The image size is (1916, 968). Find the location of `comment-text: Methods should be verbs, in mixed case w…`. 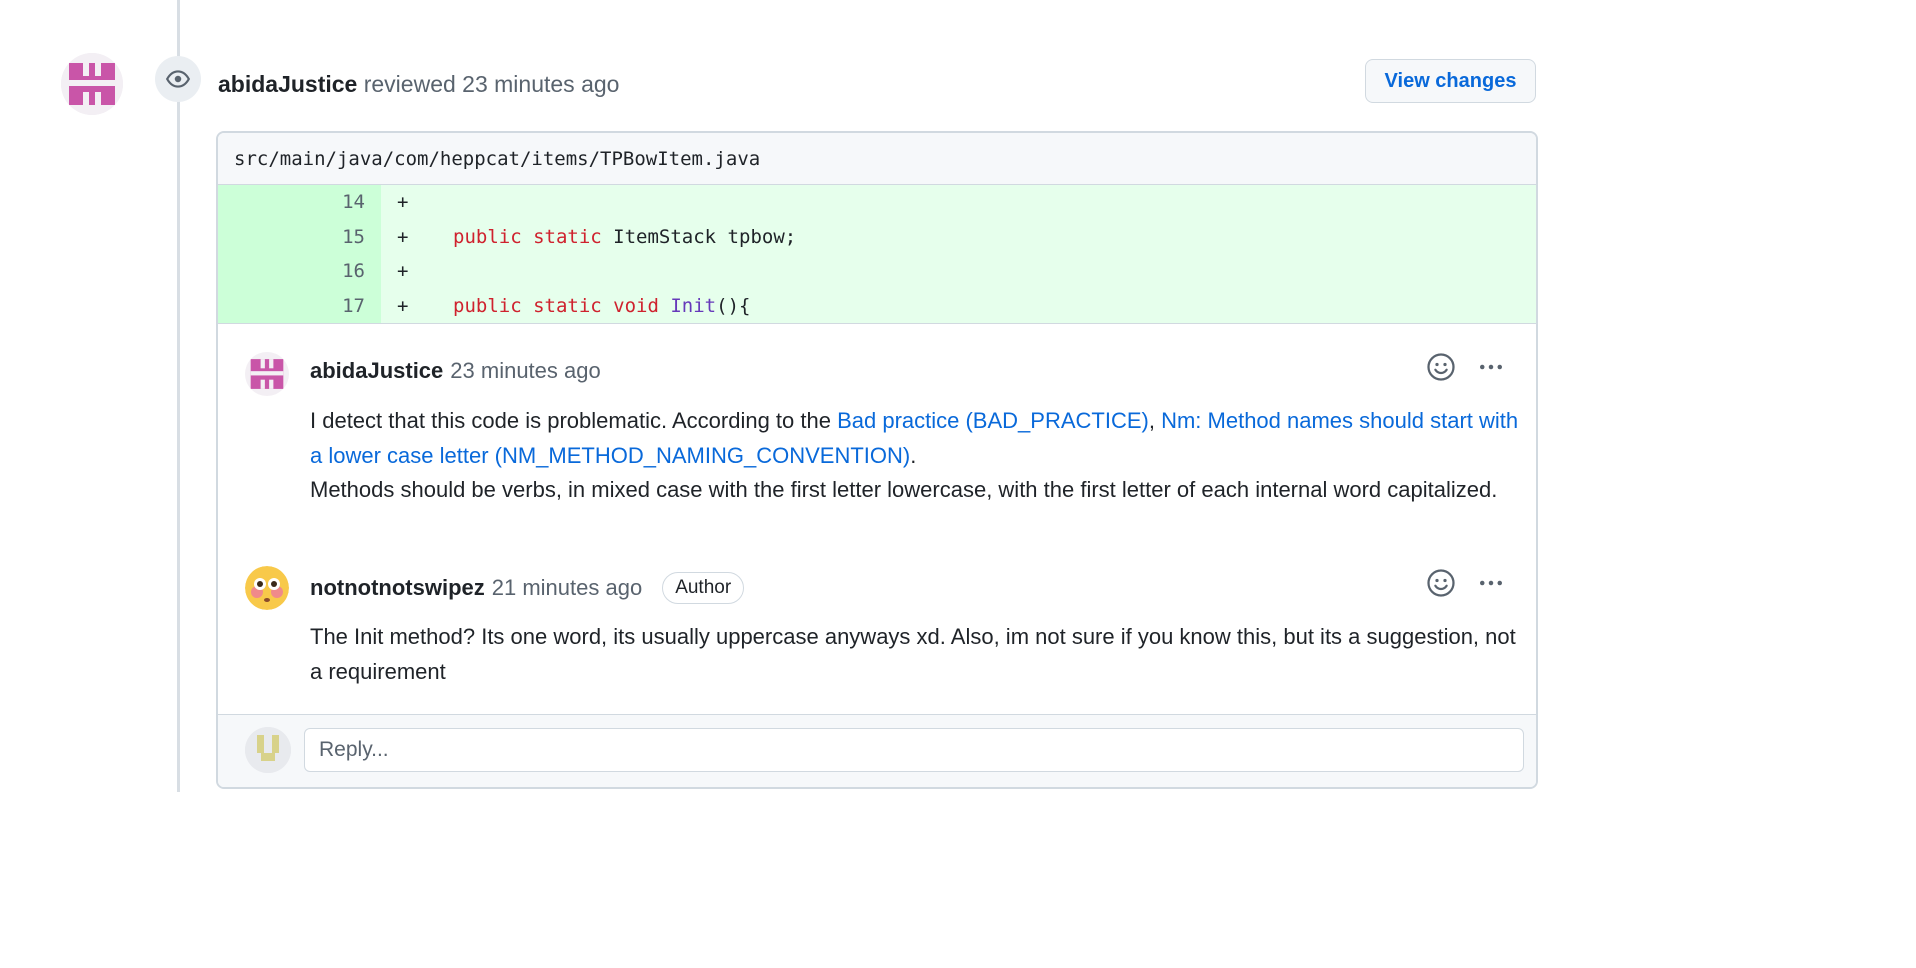

comment-text: Methods should be verbs, in mixed case w… is located at coordinates (904, 489).